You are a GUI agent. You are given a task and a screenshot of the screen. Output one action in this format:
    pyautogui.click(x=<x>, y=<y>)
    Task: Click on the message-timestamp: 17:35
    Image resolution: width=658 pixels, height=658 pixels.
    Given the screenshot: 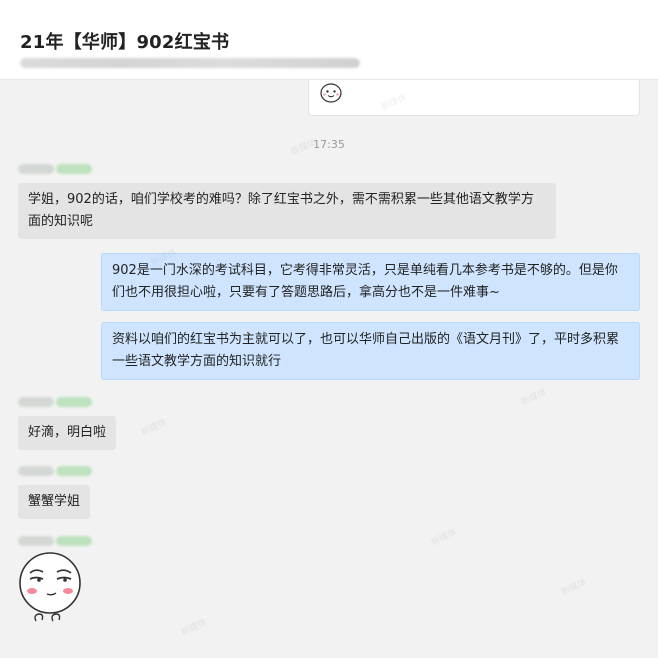 What is the action you would take?
    pyautogui.click(x=329, y=144)
    